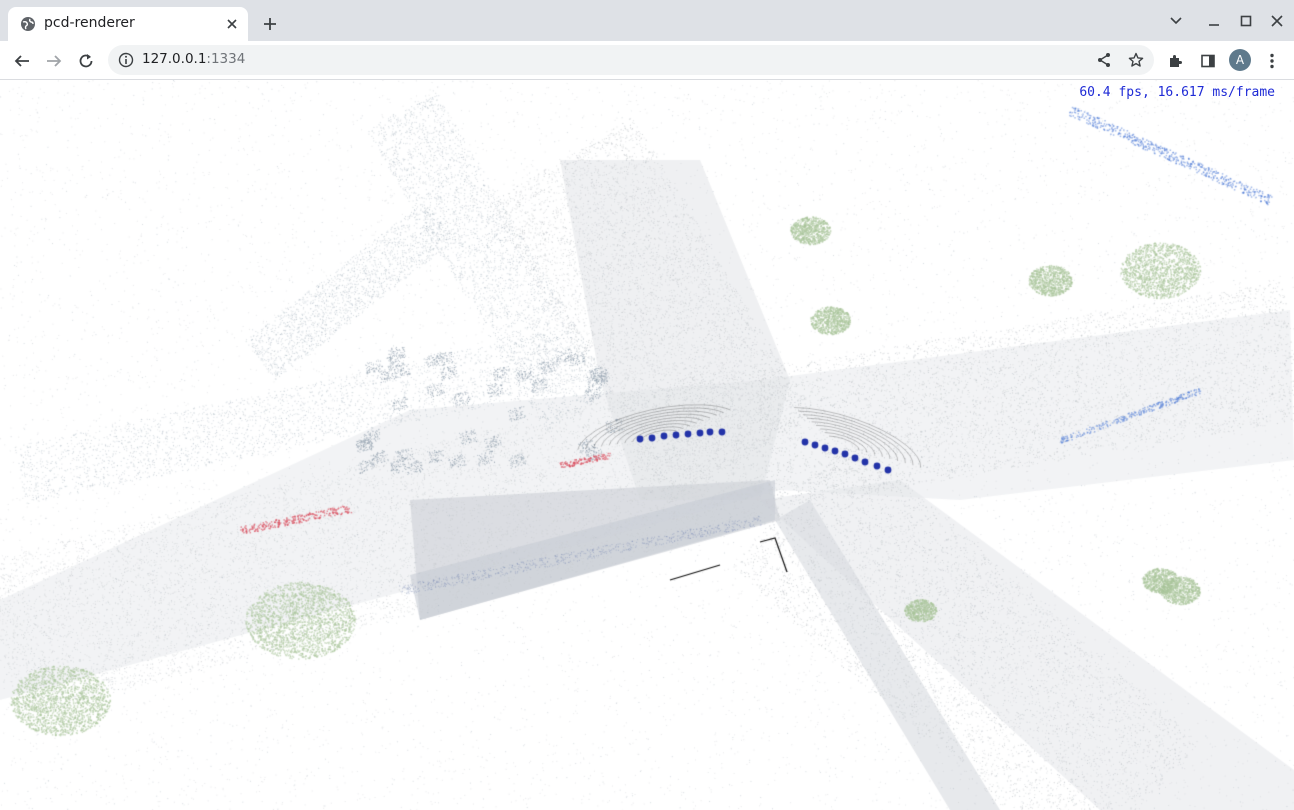 The height and width of the screenshot is (810, 1294). What do you see at coordinates (28, 24) in the screenshot?
I see `globe-icon` at bounding box center [28, 24].